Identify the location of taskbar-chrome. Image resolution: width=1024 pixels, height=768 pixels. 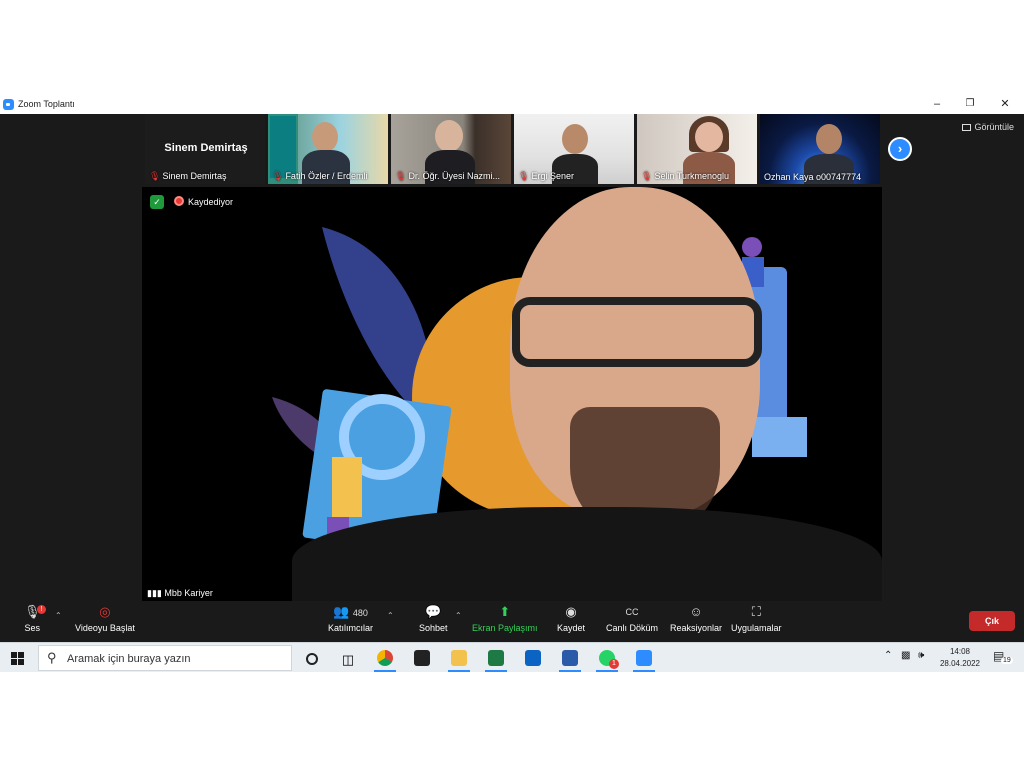
(385, 659).